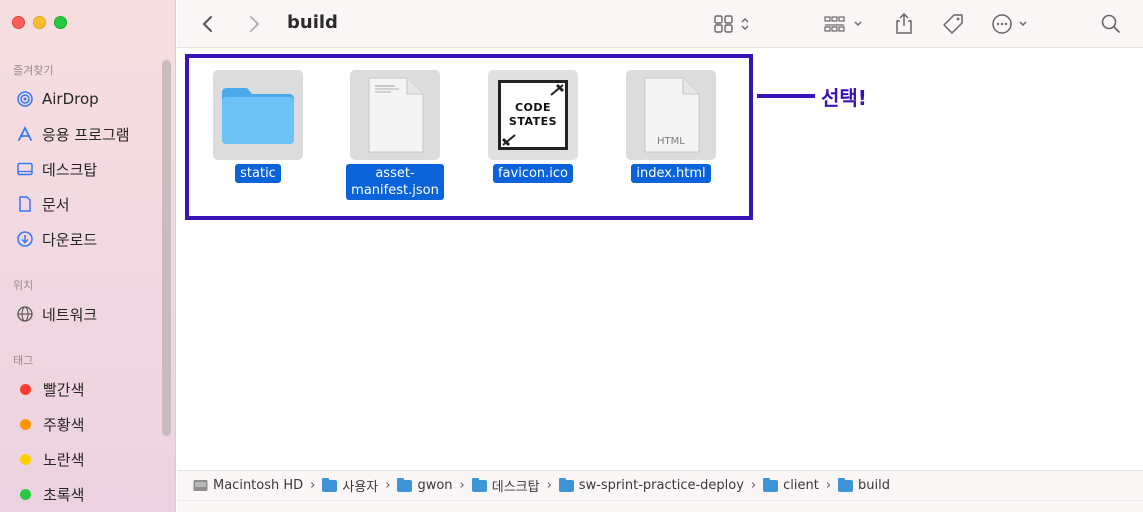 This screenshot has height=512, width=1143. I want to click on path-item-macintosh-hd: Macintosh HD, so click(248, 485).